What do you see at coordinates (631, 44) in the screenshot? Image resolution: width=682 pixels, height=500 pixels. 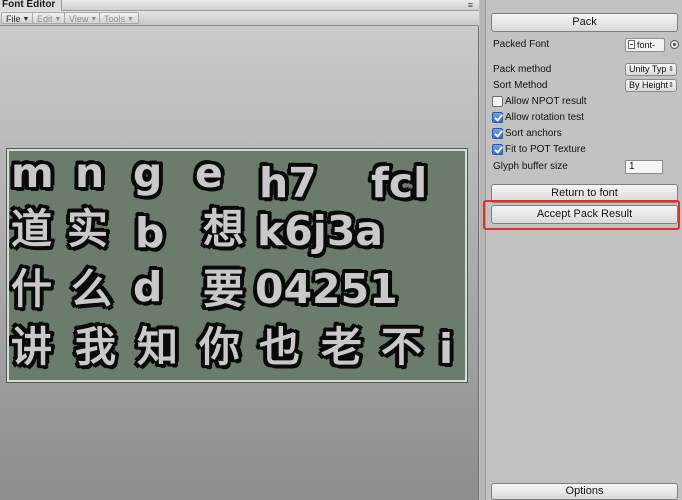 I see `font-asset-icon` at bounding box center [631, 44].